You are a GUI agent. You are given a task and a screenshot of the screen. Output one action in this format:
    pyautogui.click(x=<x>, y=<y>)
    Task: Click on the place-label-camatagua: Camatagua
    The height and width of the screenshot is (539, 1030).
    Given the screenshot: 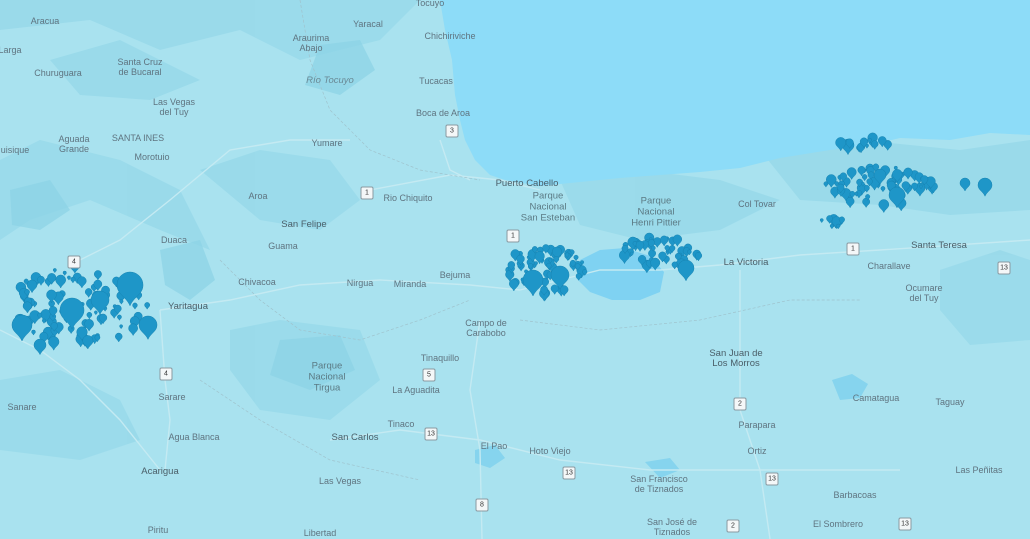 What is the action you would take?
    pyautogui.click(x=876, y=398)
    